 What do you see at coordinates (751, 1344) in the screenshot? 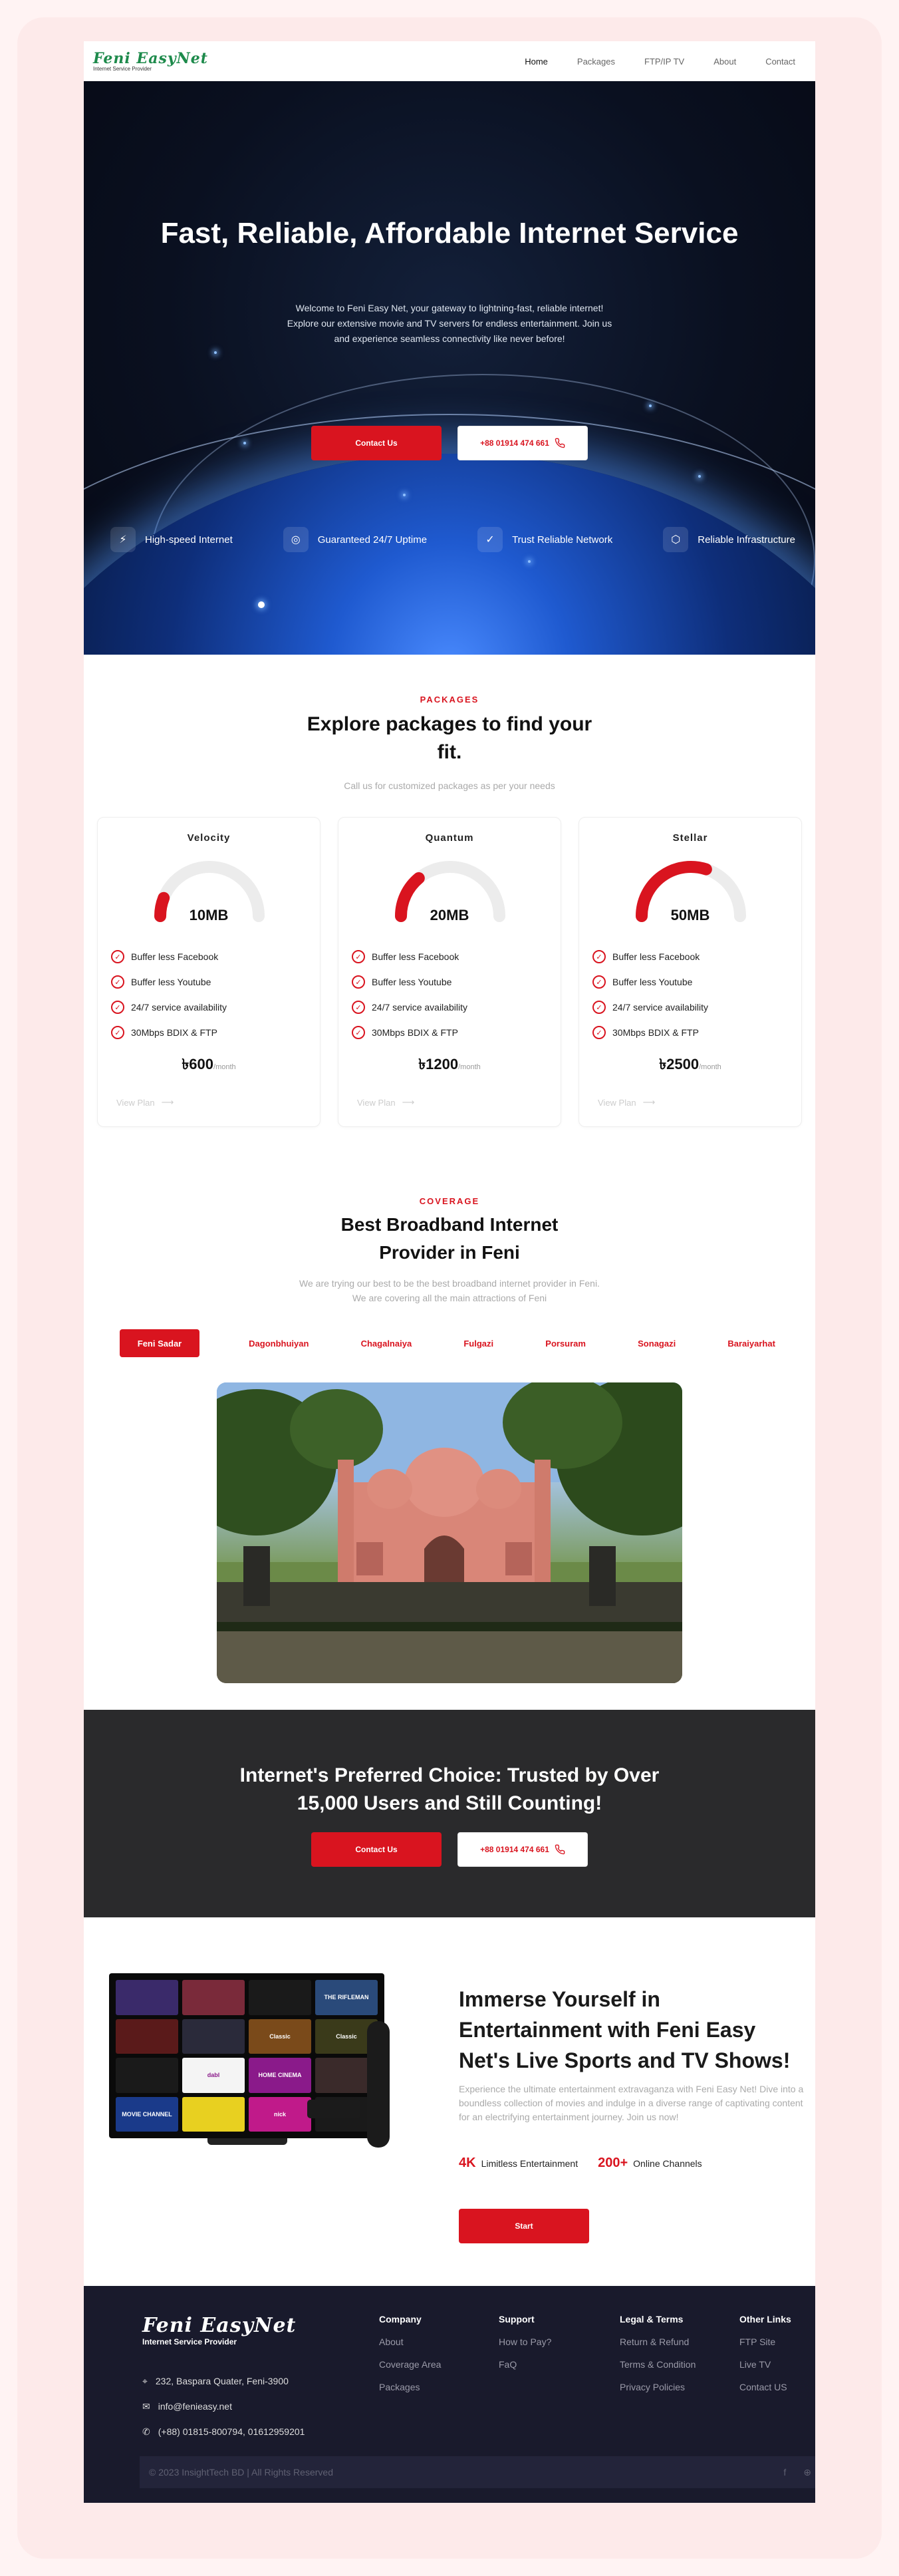
I see `tab-baraiyarhat: Baraiyarhat` at bounding box center [751, 1344].